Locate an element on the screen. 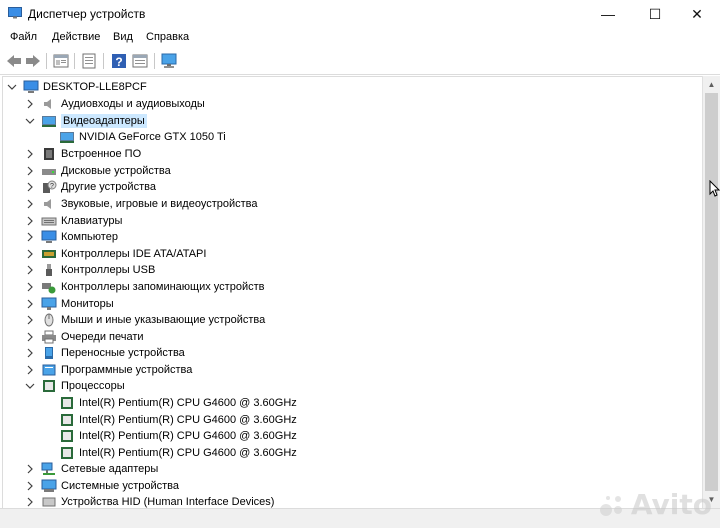 This screenshot has width=720, height=528. network-icon is located at coordinates (48, 468).